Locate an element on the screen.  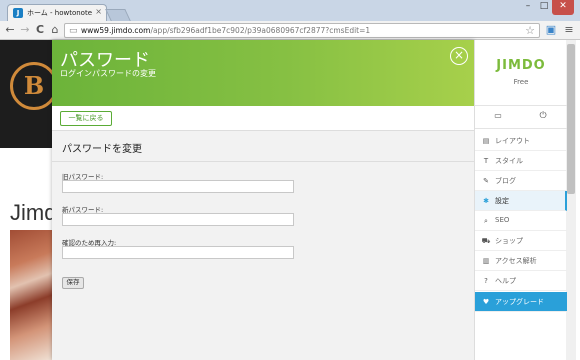
browser-tab: J ホーム - howtonote ページ × is located at coordinates (57, 12).